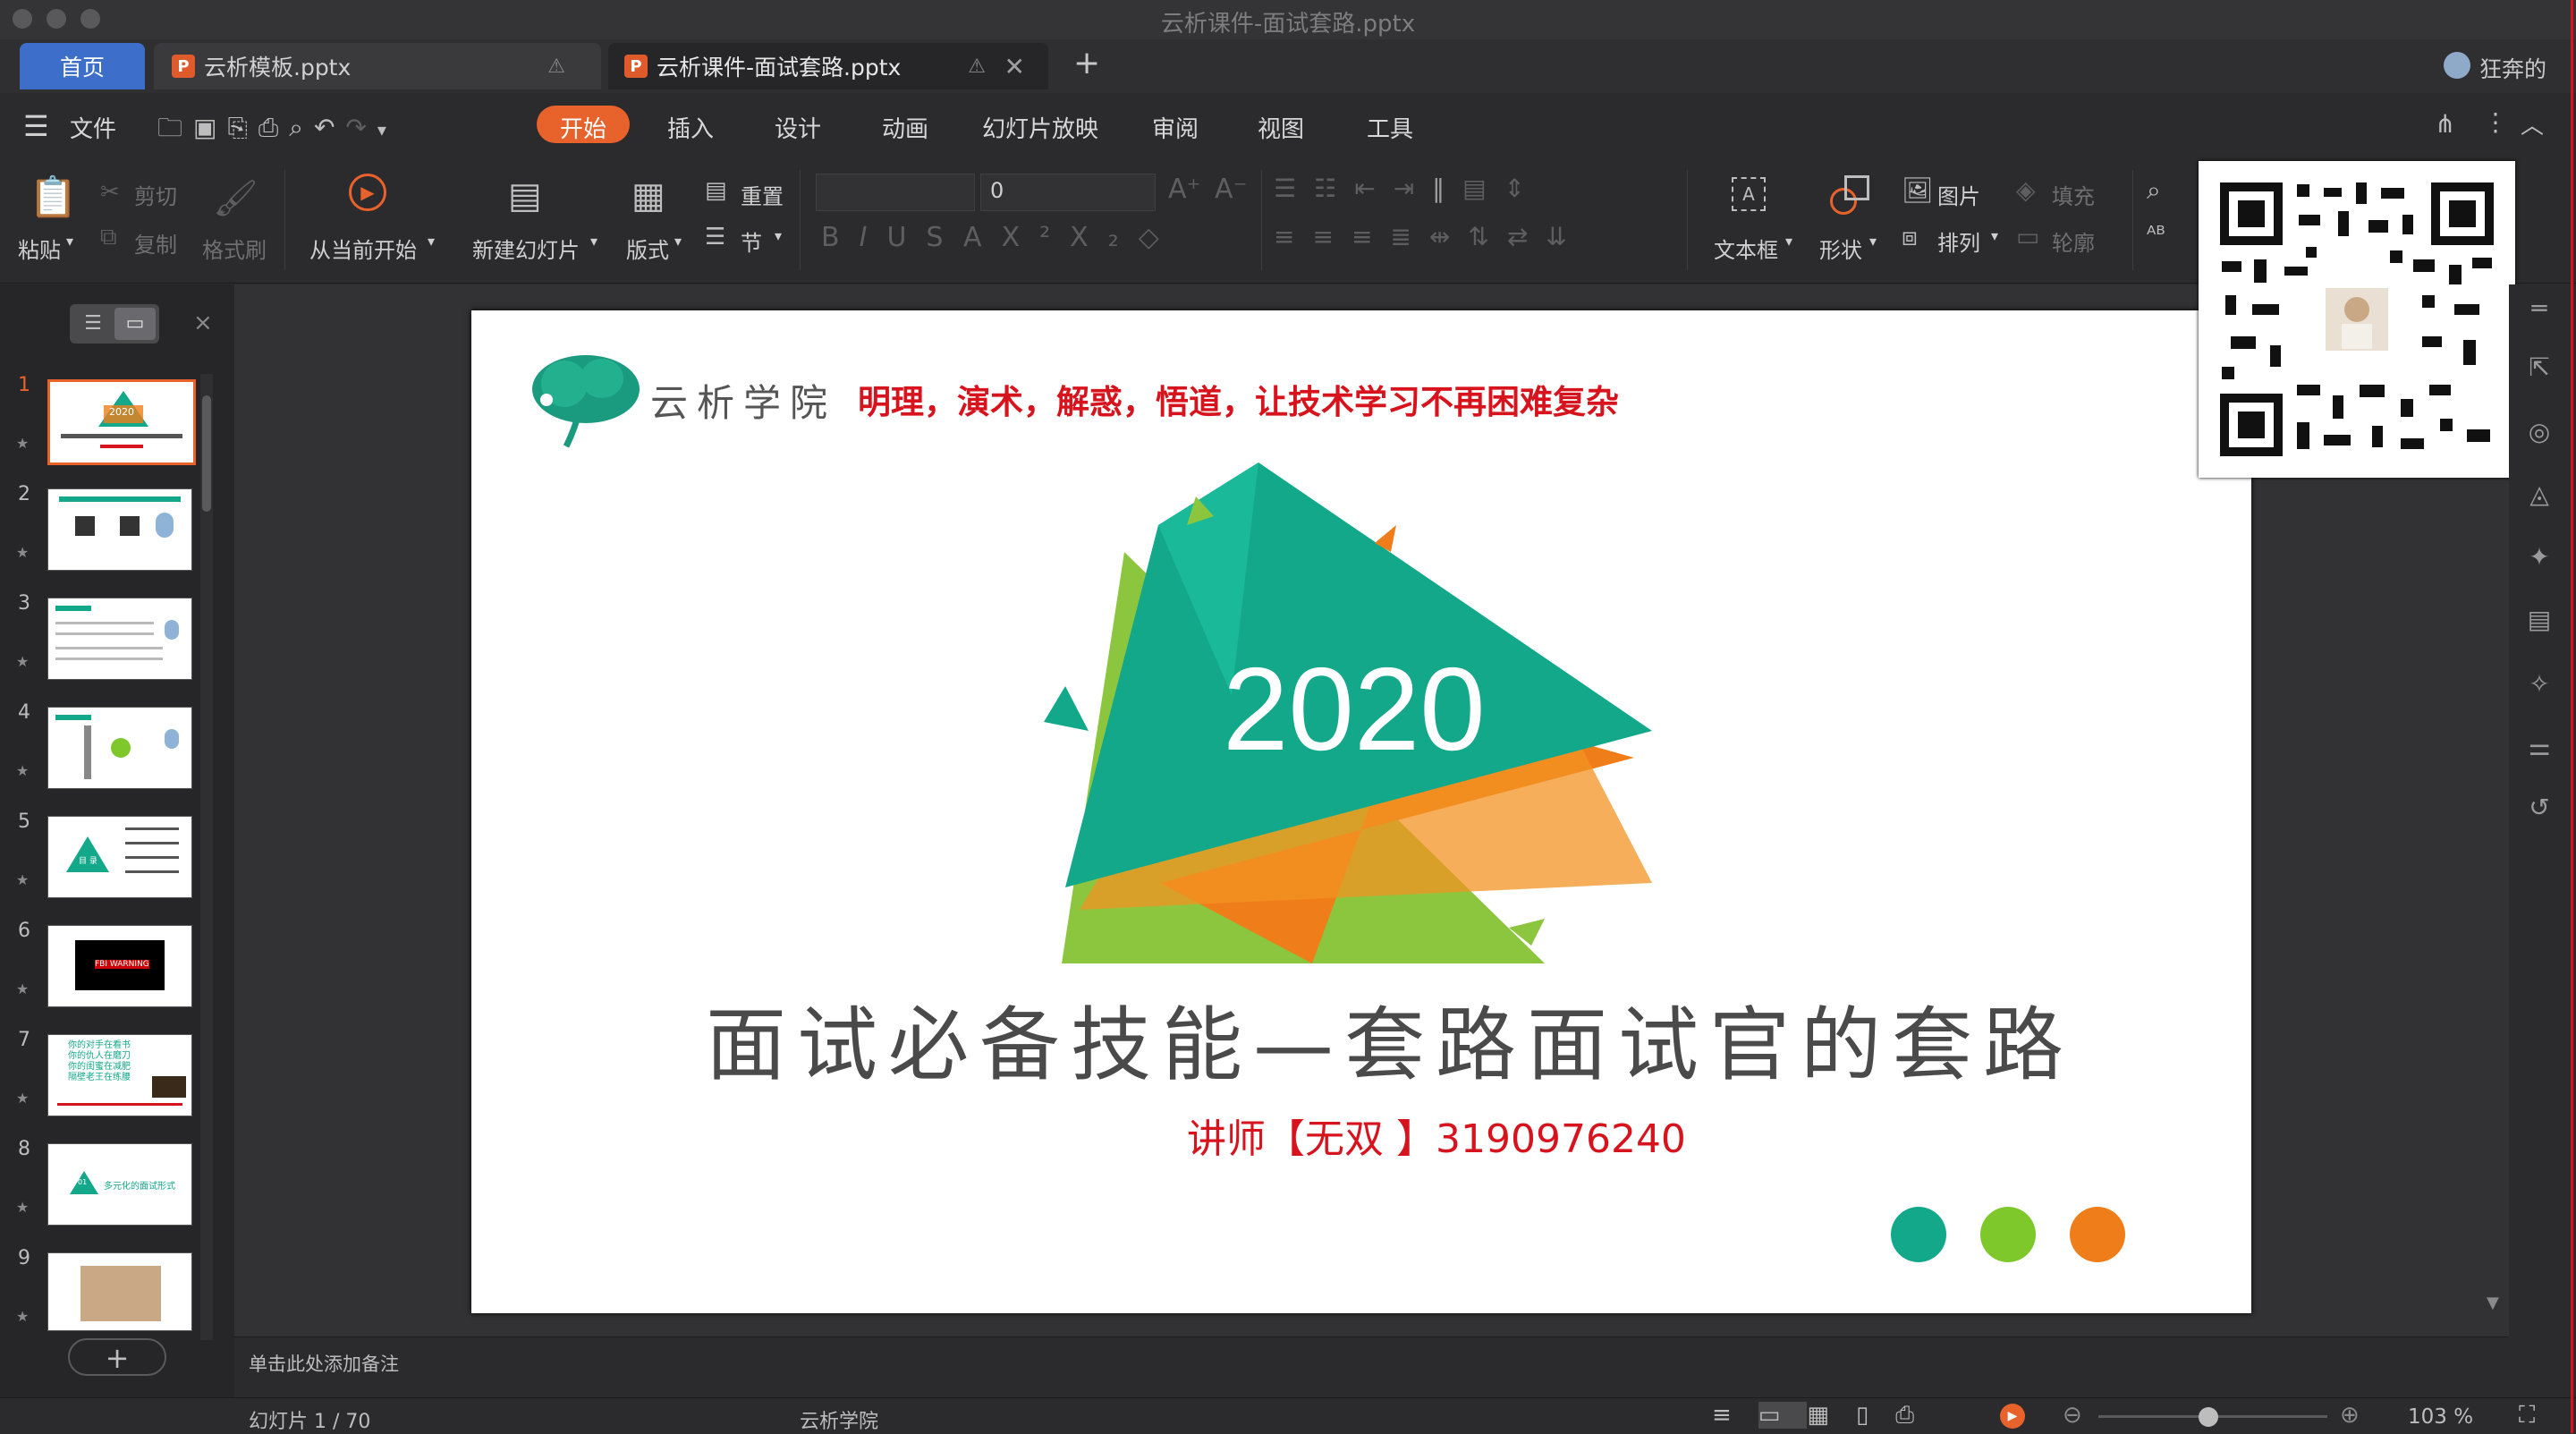 The image size is (2576, 1434). I want to click on collapse-ribbon-icon: ︿, so click(2532, 123).